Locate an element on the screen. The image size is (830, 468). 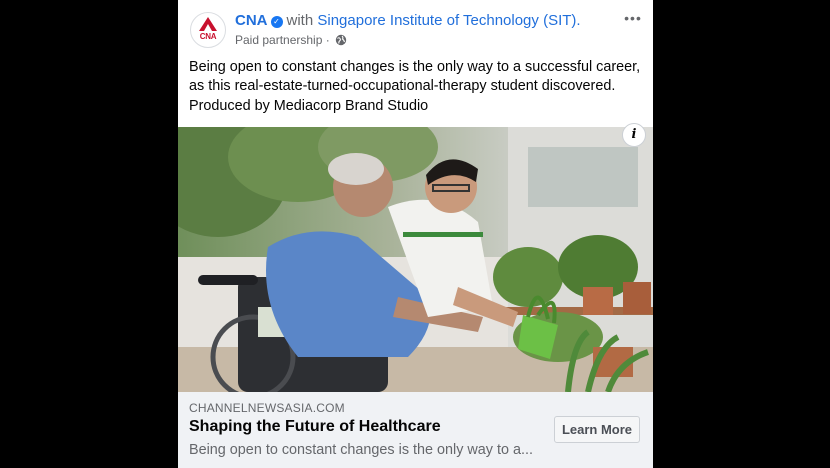
page-name-link: CNA is located at coordinates (251, 20).